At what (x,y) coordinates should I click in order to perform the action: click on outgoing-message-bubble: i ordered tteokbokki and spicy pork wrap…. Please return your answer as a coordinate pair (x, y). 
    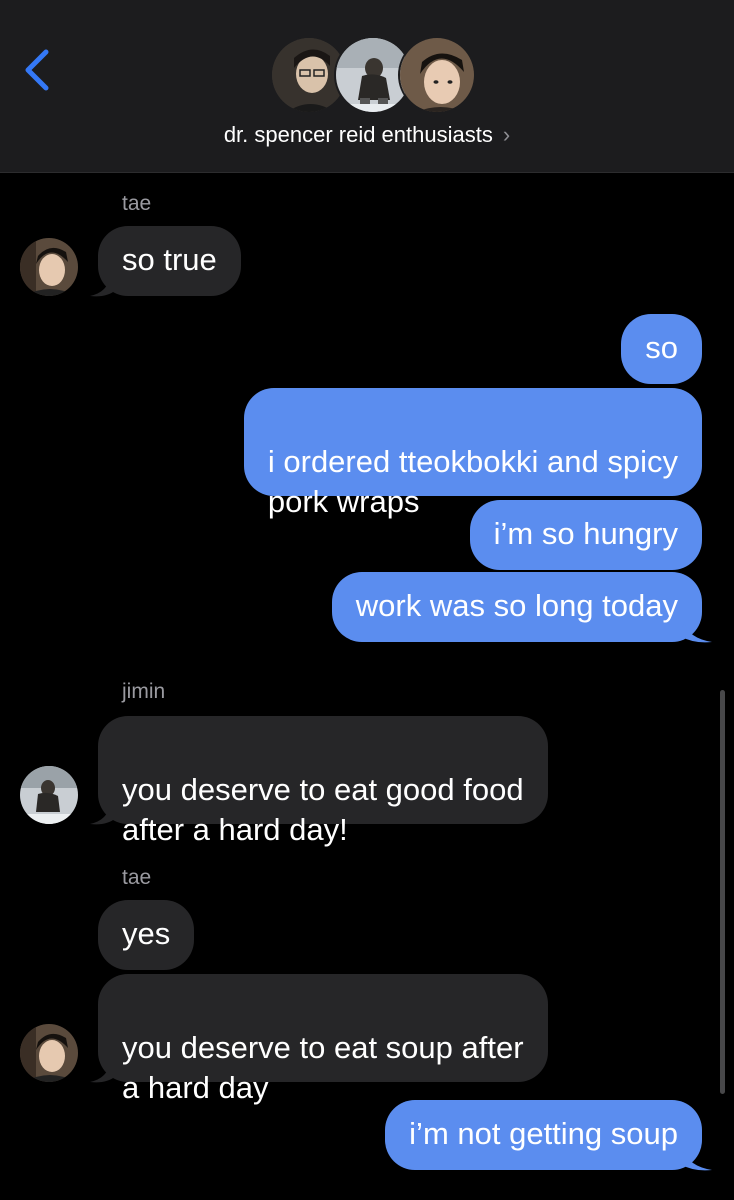
    Looking at the image, I should click on (472, 453).